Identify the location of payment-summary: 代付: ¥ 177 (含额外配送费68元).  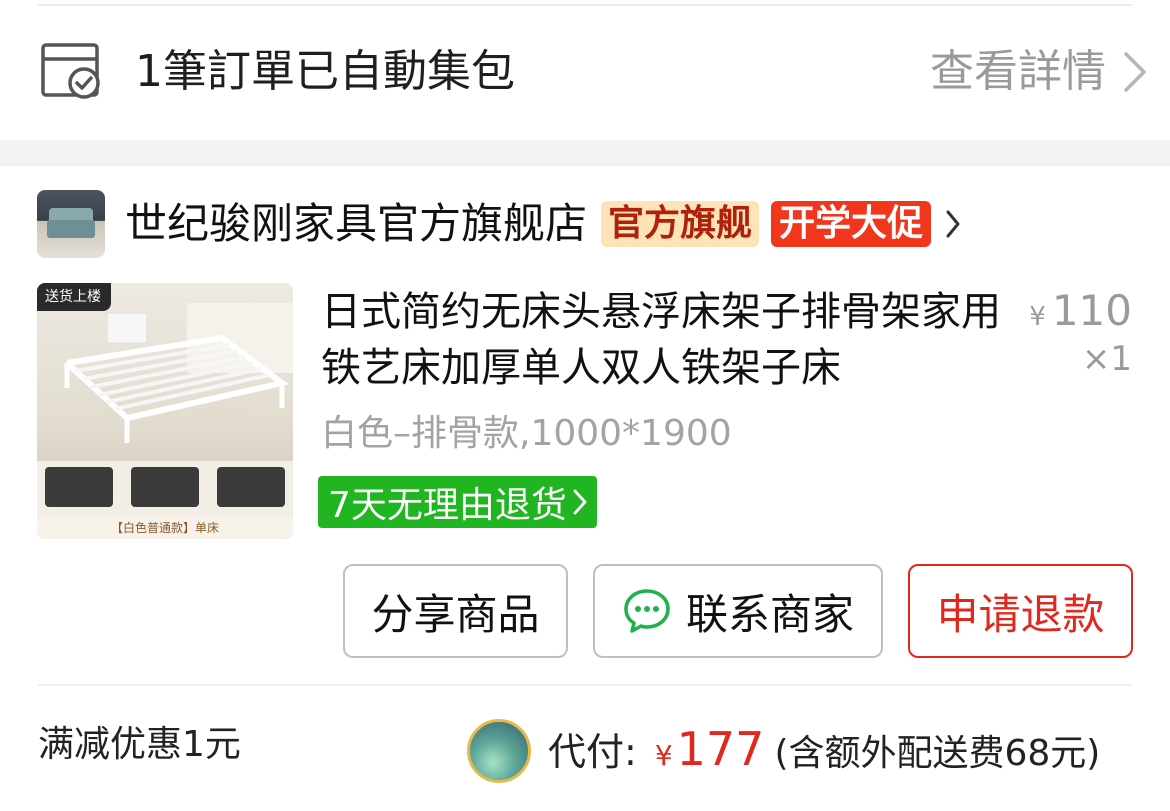
(824, 748).